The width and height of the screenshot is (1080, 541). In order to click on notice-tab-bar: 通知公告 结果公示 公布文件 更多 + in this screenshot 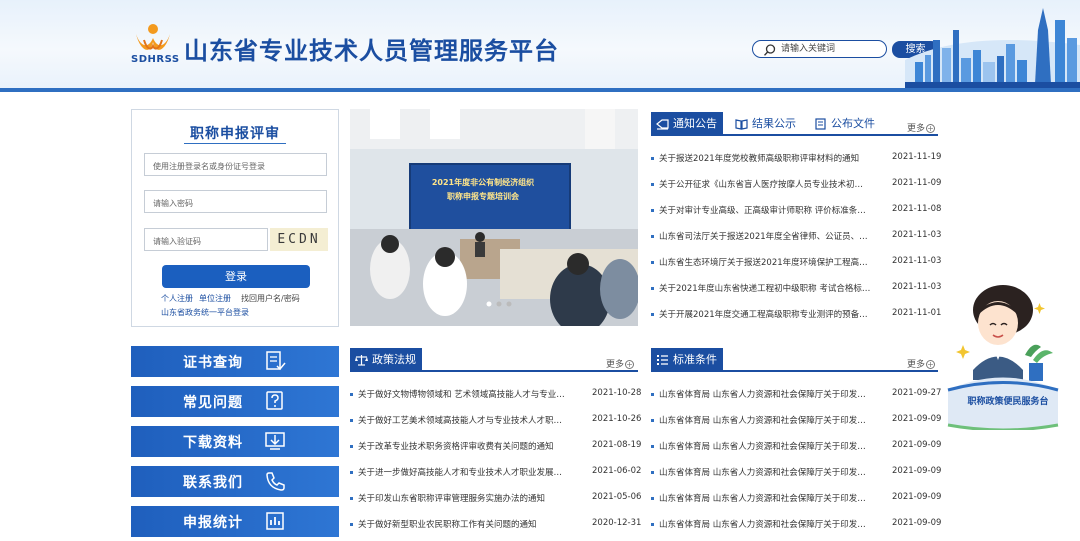, I will do `click(794, 124)`.